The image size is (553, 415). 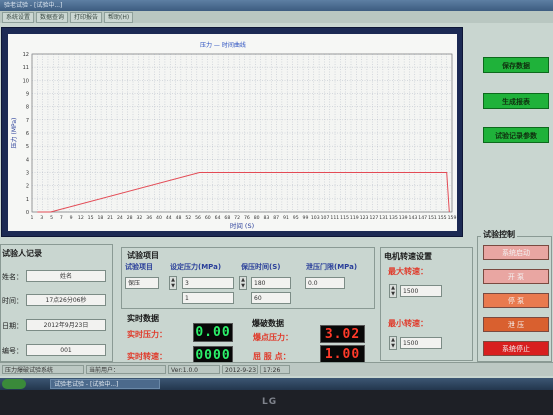 What do you see at coordinates (71, 218) in the screenshot?
I see `x-tick-label: 9` at bounding box center [71, 218].